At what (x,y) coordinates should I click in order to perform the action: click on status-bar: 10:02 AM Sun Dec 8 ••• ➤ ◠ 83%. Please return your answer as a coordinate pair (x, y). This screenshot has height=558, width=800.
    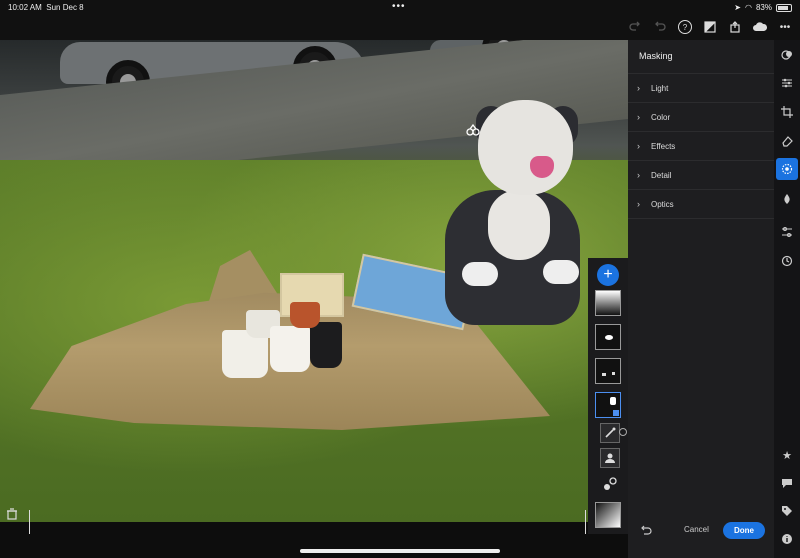
    Looking at the image, I should click on (400, 7).